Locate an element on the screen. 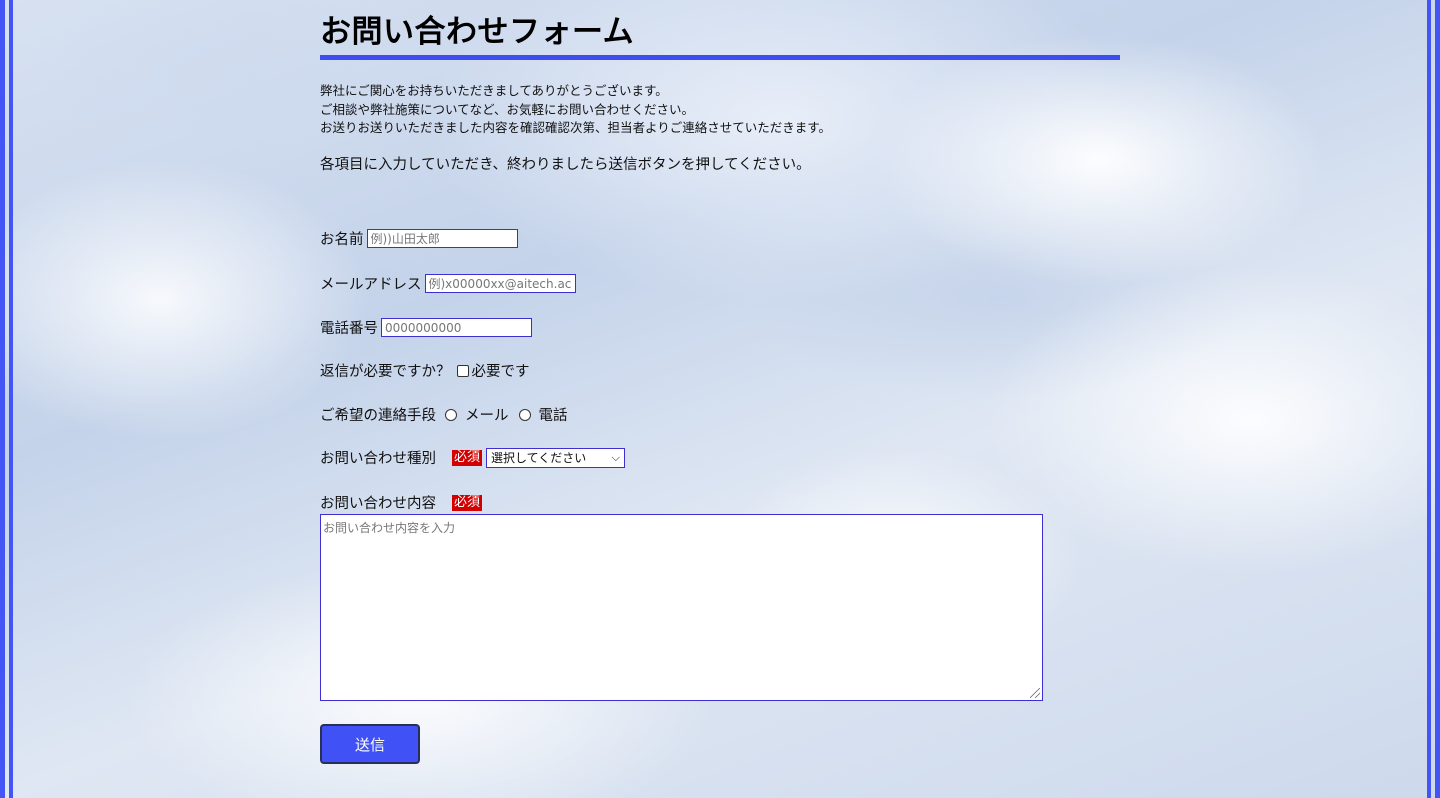 This screenshot has height=798, width=1440. intro-line: 弊社にご関心をお持ちいただきましてありがとうございます。 is located at coordinates (494, 90).